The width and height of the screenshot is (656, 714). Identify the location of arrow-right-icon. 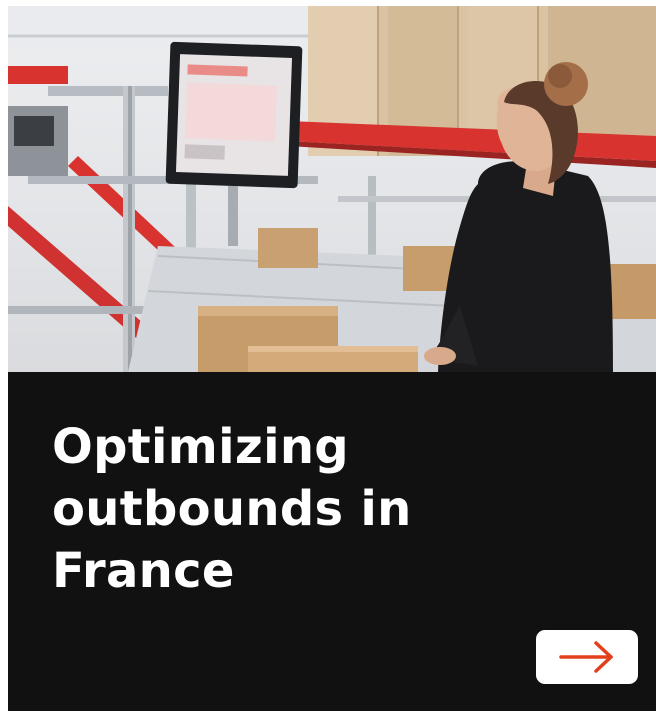
(586, 657).